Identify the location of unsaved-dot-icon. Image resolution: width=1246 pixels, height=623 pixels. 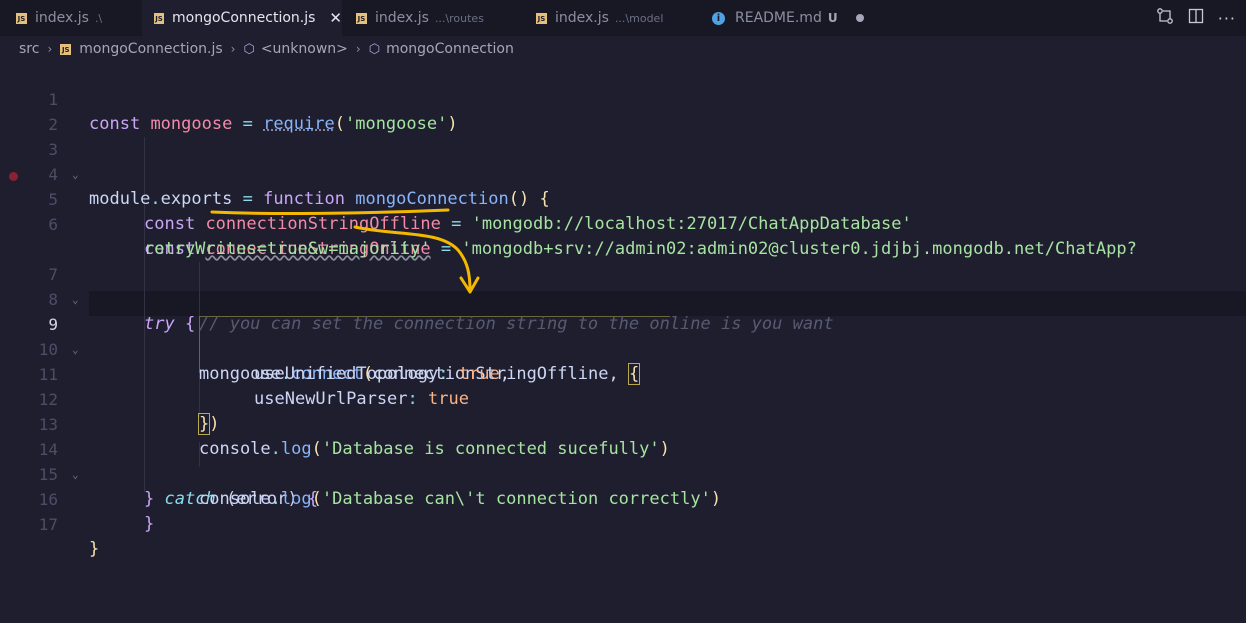
(859, 18).